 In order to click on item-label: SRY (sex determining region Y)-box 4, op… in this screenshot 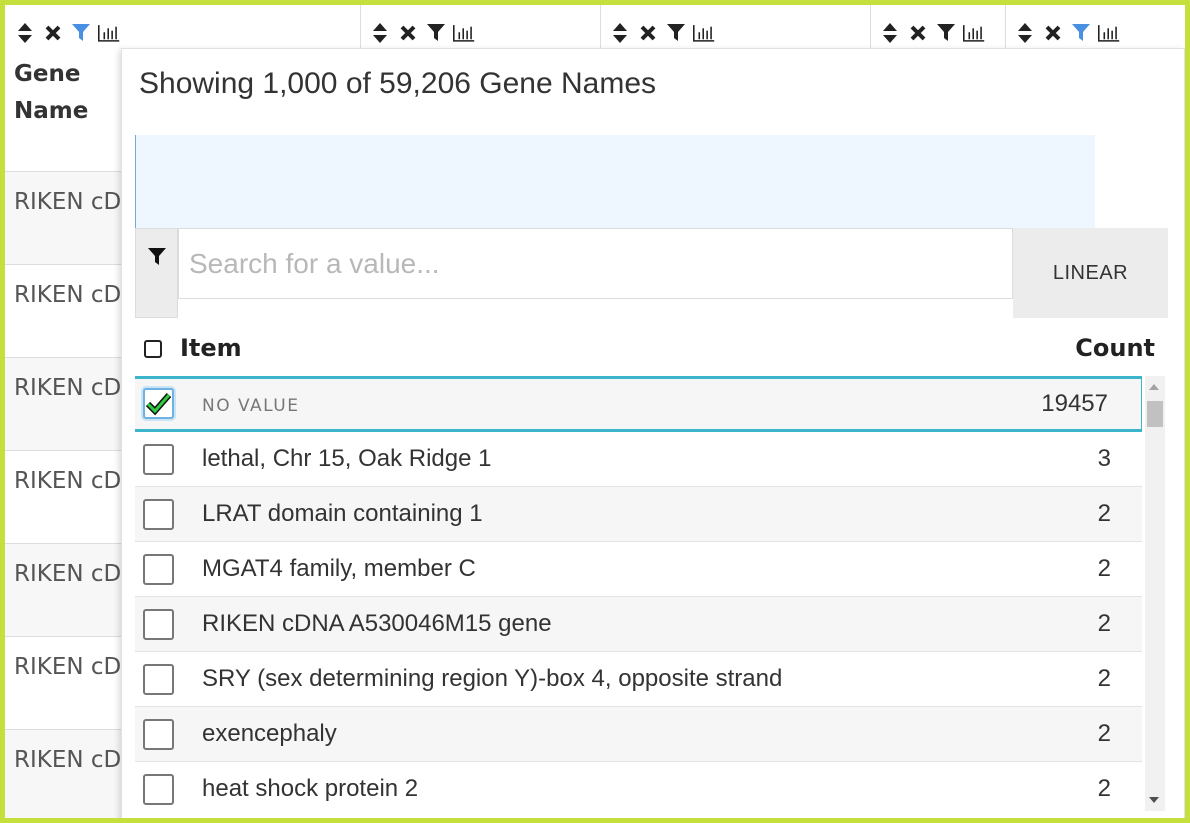, I will do `click(492, 678)`.